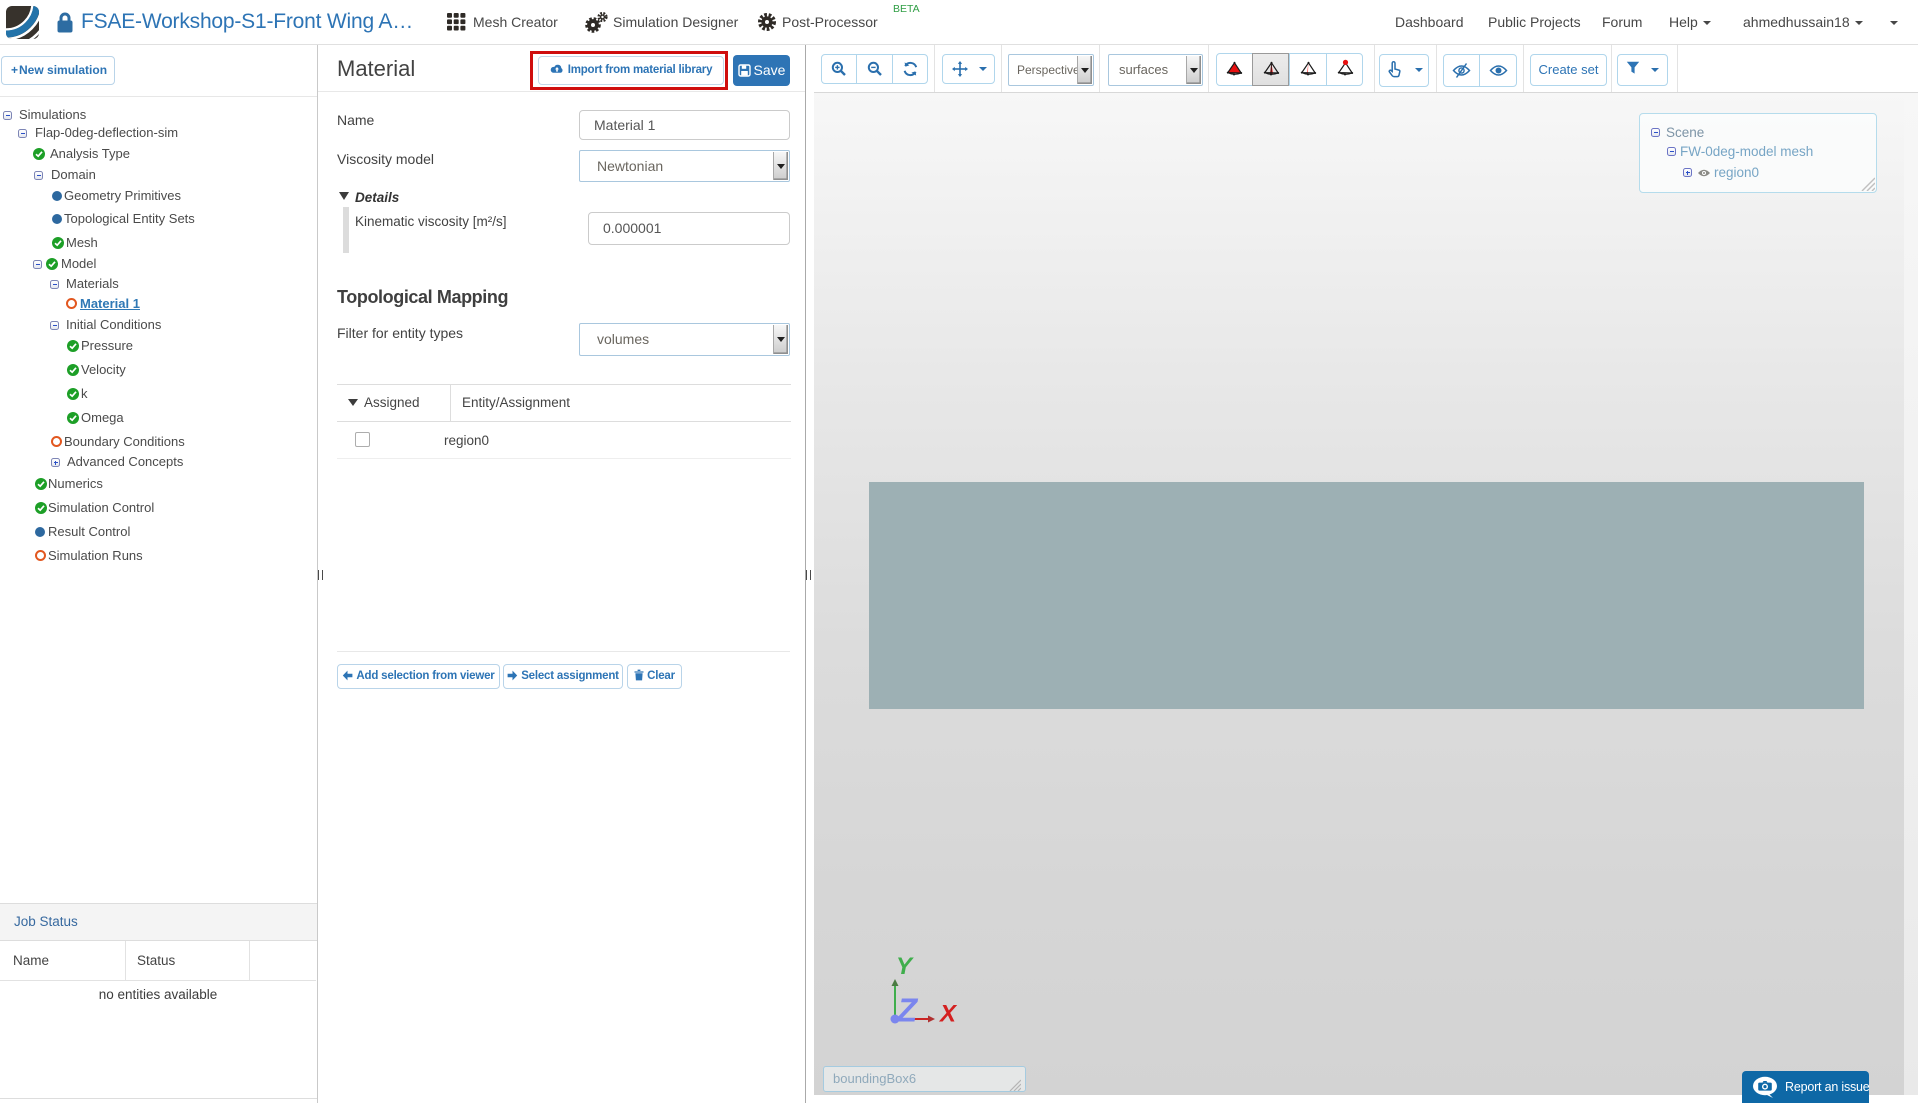 The height and width of the screenshot is (1103, 1918). Describe the element at coordinates (907, 1010) in the screenshot. I see `svg-text: Z` at that location.